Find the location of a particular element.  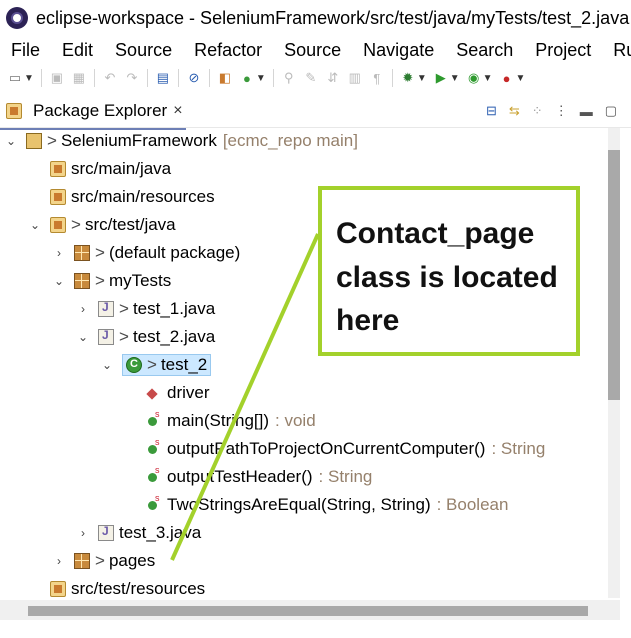

new-icon: ▭ is located at coordinates (15, 78).